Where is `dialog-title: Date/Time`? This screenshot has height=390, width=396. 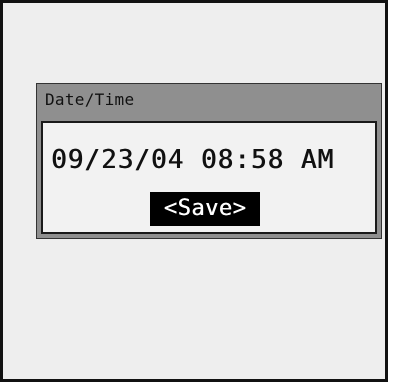
dialog-title: Date/Time is located at coordinates (90, 99).